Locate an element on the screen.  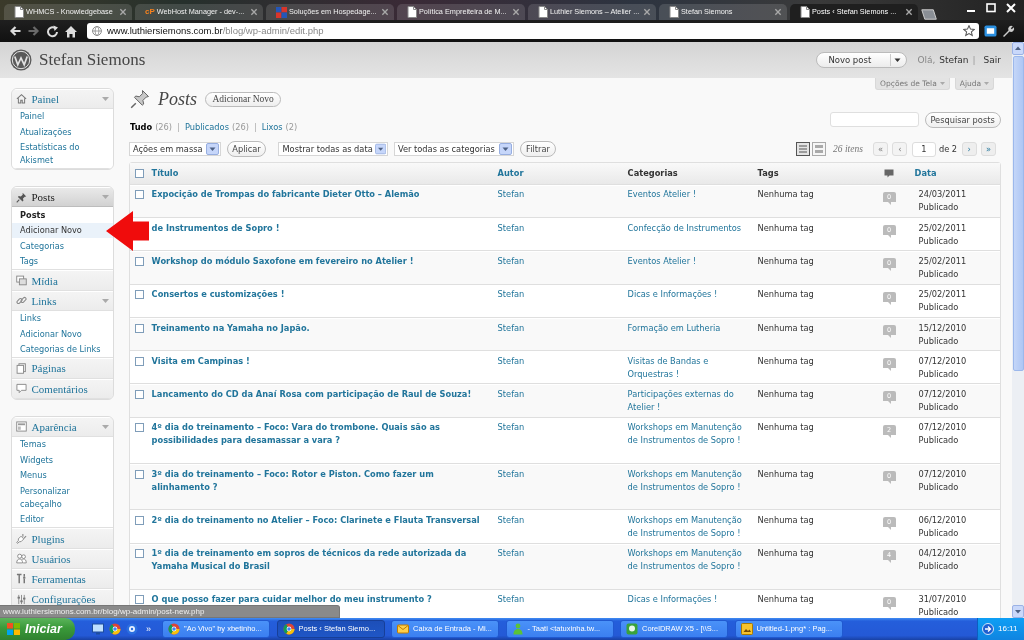
view-link: Lixos is located at coordinates (272, 126).